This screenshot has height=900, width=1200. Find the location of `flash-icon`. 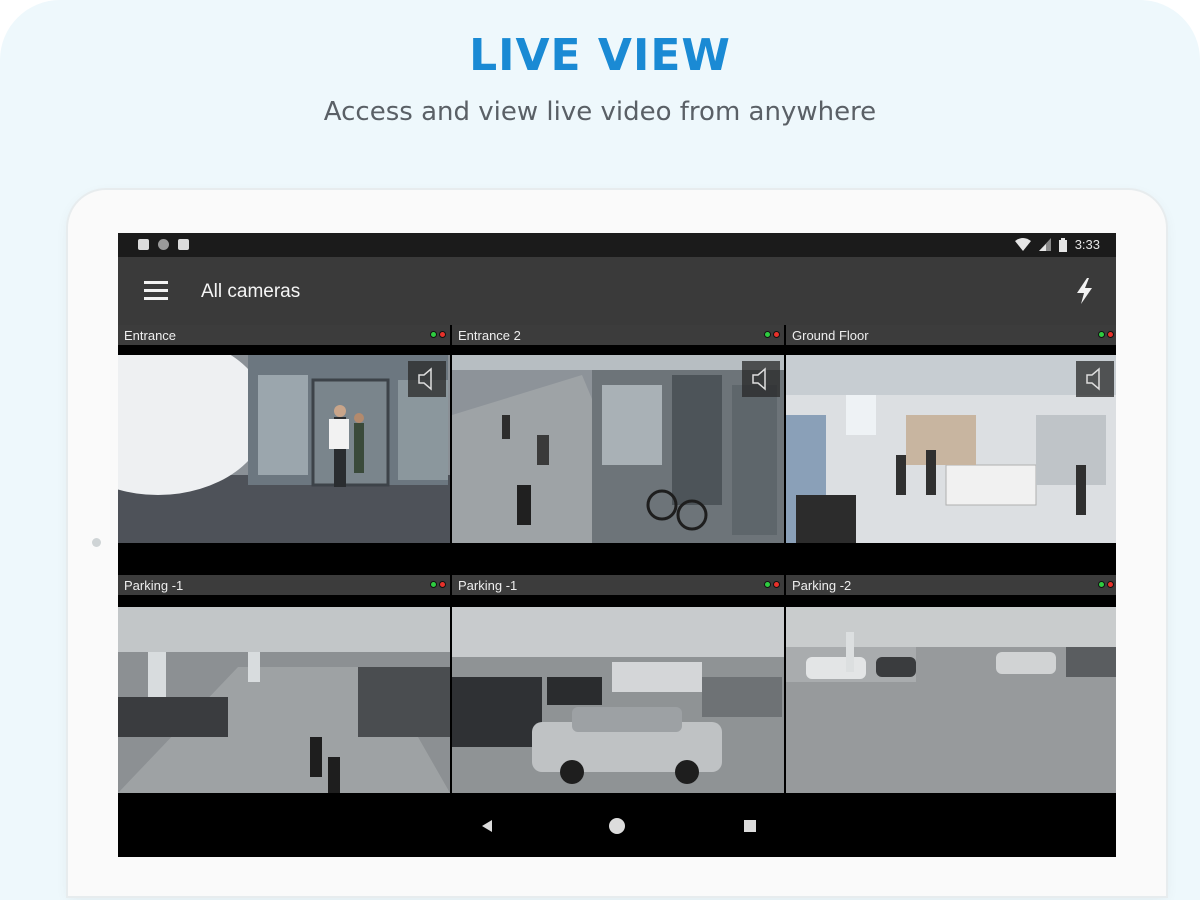

flash-icon is located at coordinates (1085, 291).